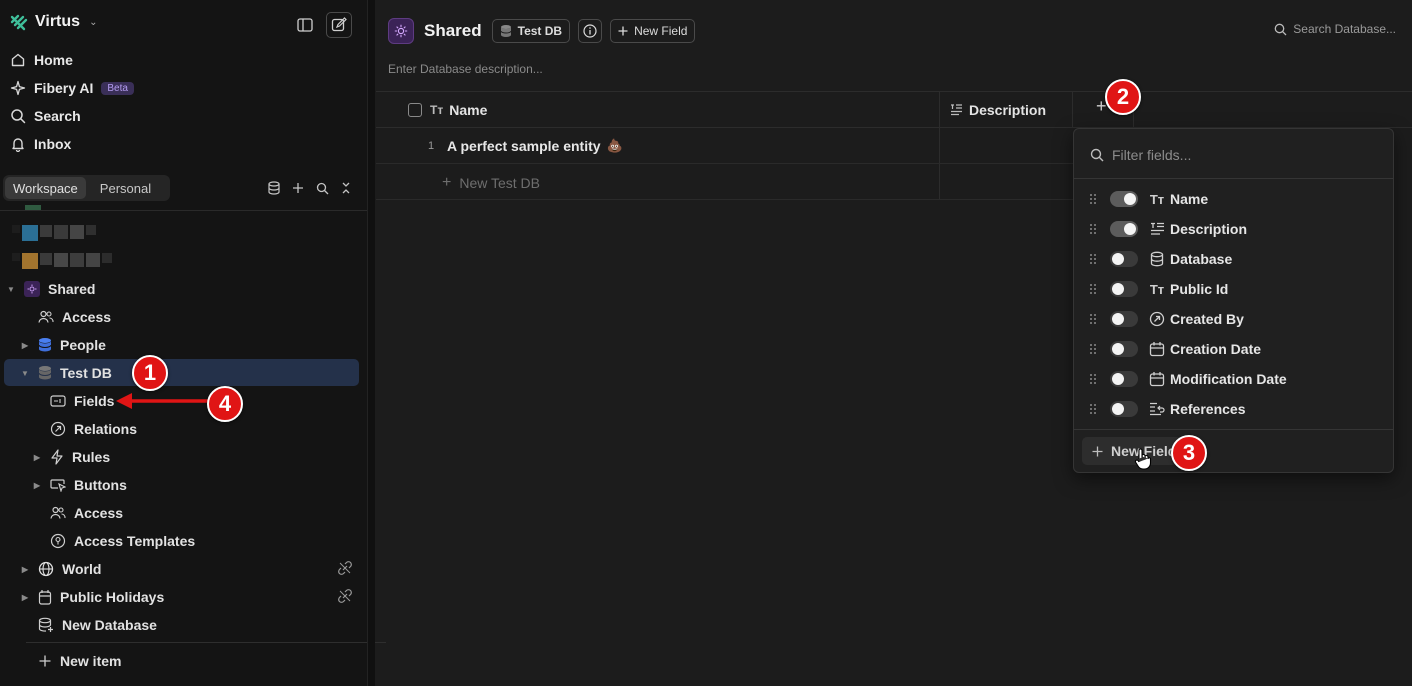 The width and height of the screenshot is (1412, 686). Describe the element at coordinates (415, 110) in the screenshot. I see `select-all-checkbox` at that location.